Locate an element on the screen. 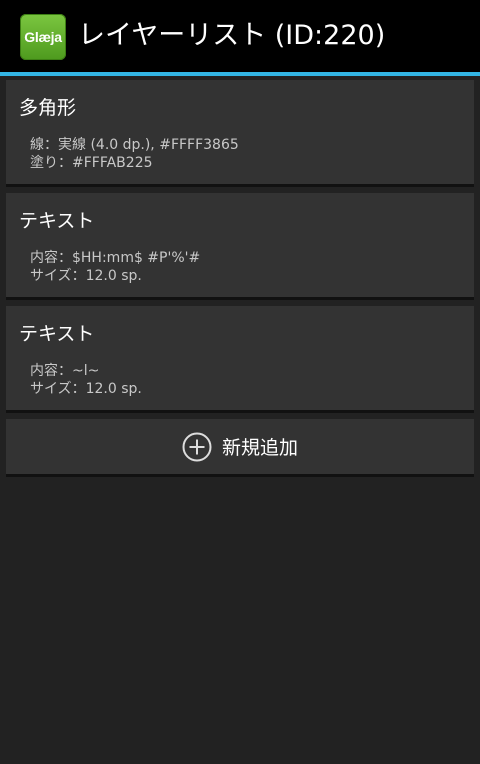  layer-item-text: テキスト 内容：$HH:mm$ #P'%'# サイズ：12.0 sp. is located at coordinates (240, 245).